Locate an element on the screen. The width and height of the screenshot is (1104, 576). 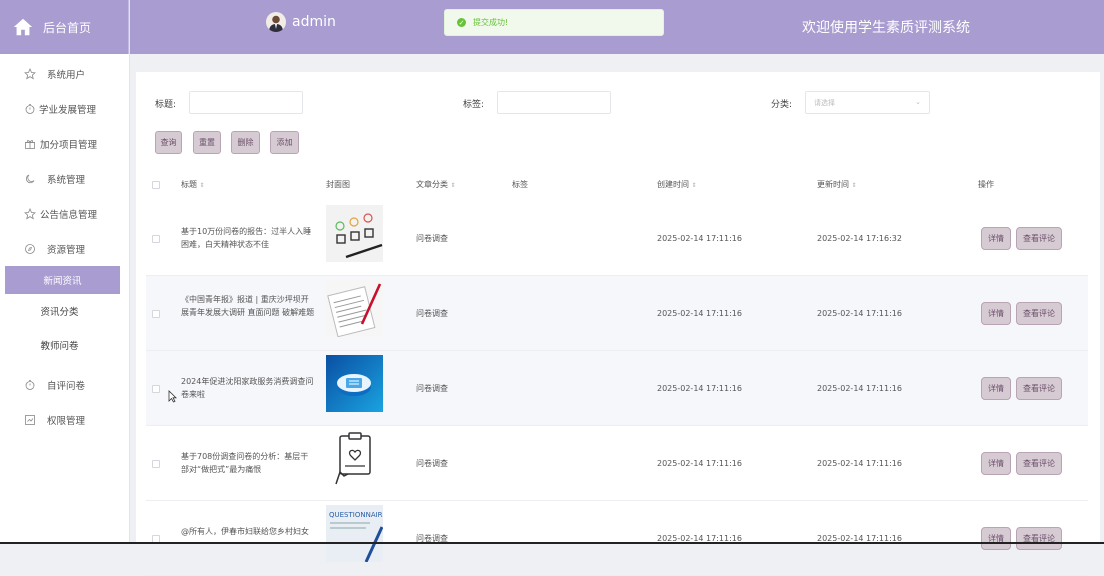
gift-icon is located at coordinates (30, 144).